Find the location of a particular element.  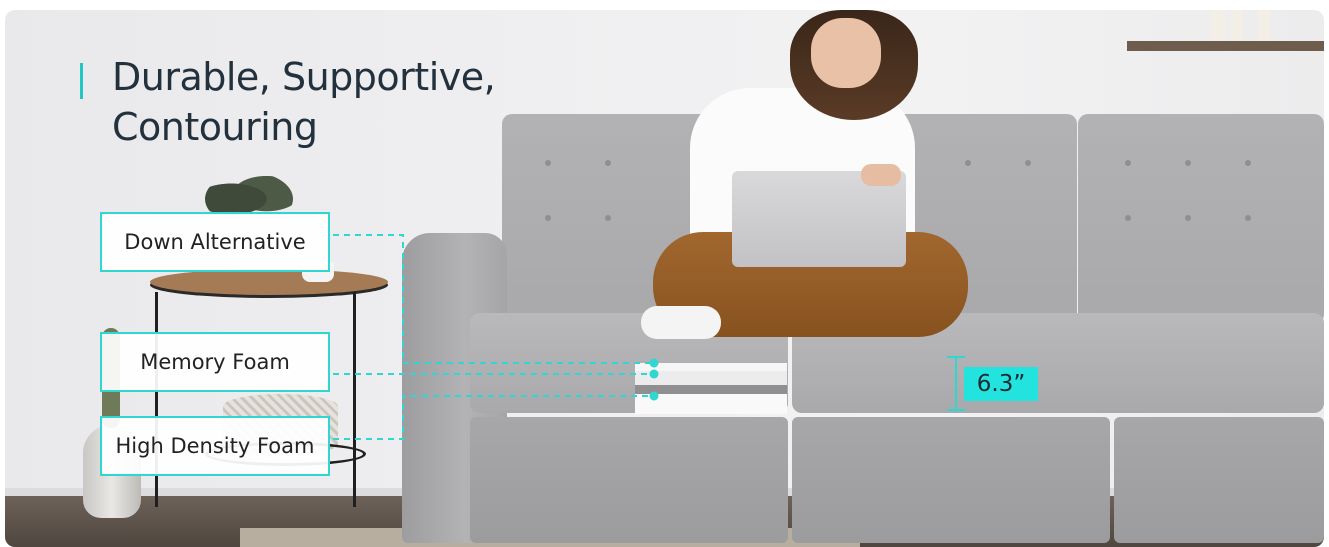

height-bracket is located at coordinates (956, 383).